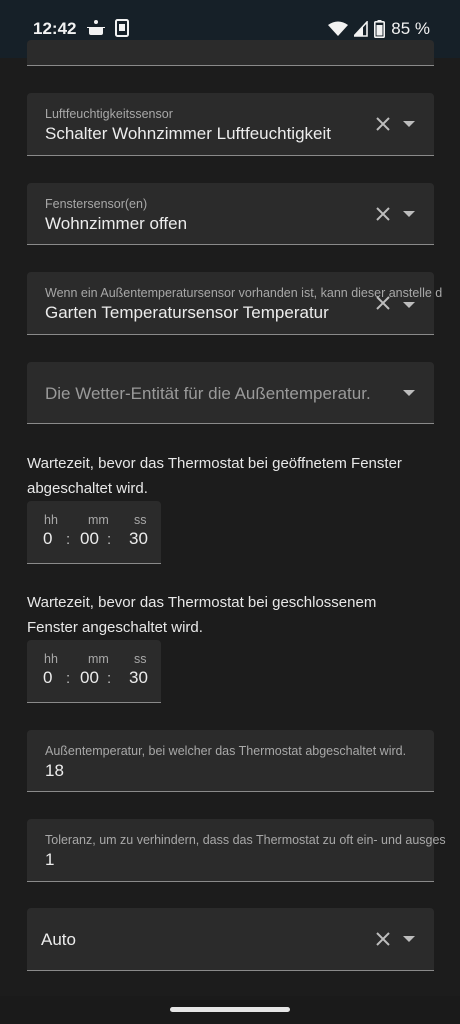 The height and width of the screenshot is (1024, 460). I want to click on open-window-delay-duration: hh mm ss 0 : 00 : 30, so click(94, 532).